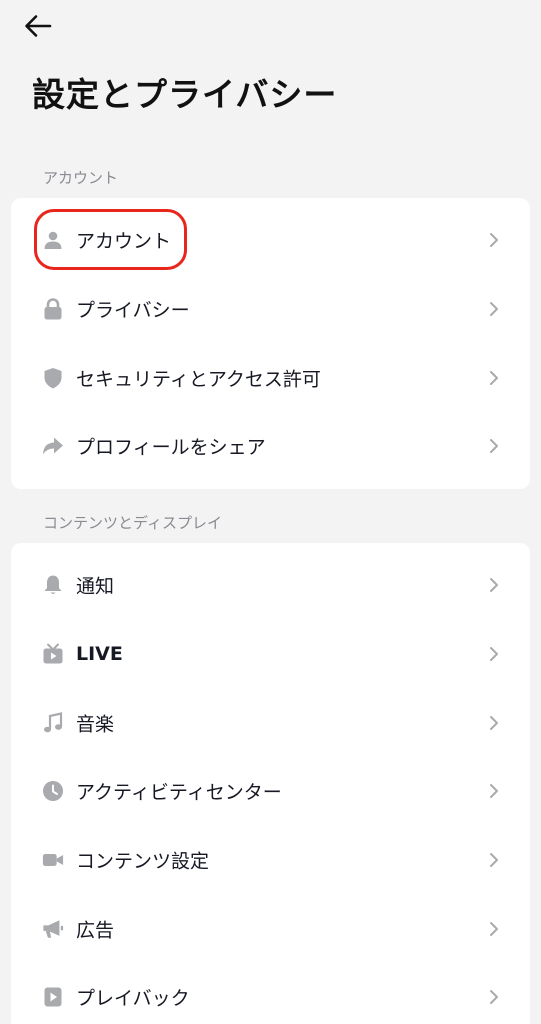  What do you see at coordinates (53, 585) in the screenshot?
I see `bell-icon` at bounding box center [53, 585].